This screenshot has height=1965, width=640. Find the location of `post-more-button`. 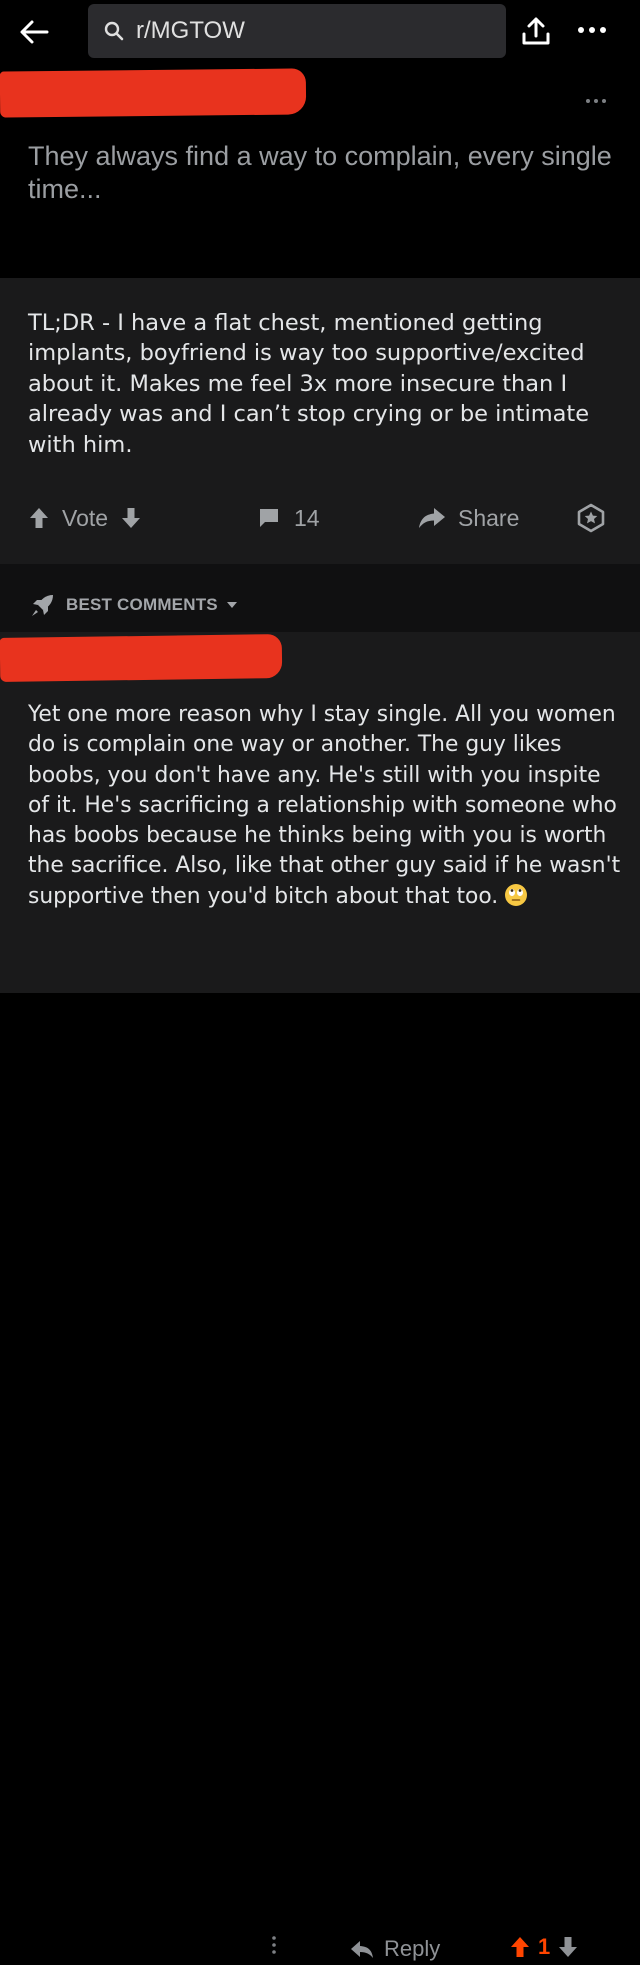

post-more-button is located at coordinates (596, 98).